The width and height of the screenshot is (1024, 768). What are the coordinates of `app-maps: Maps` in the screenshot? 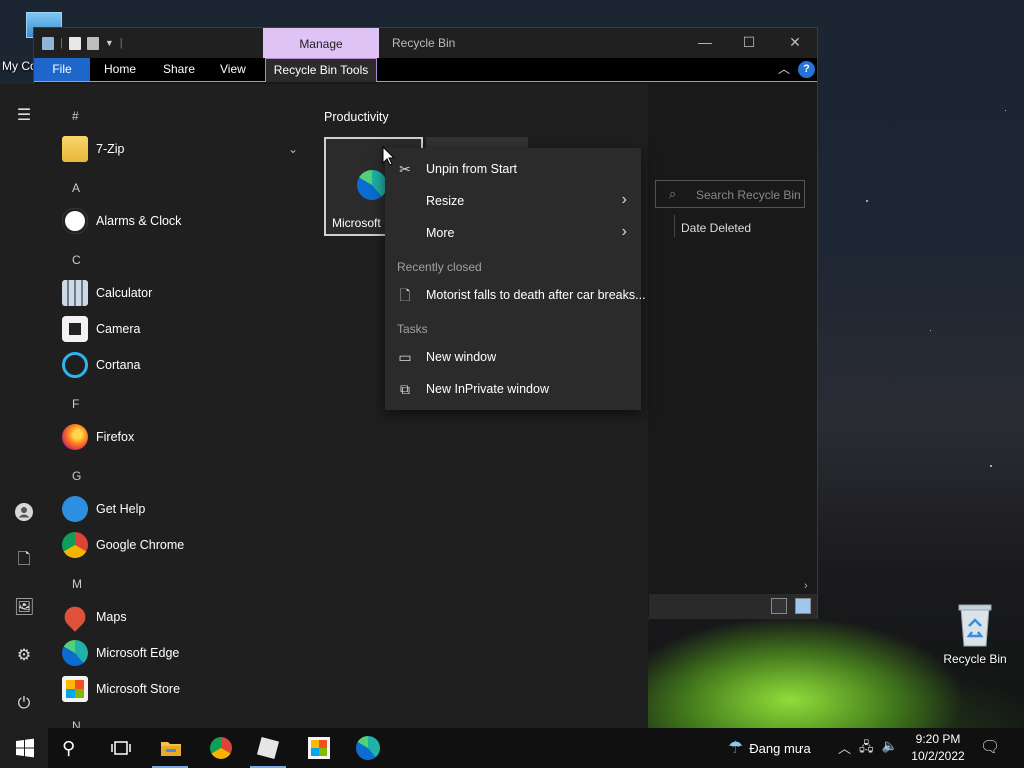 It's located at (93, 617).